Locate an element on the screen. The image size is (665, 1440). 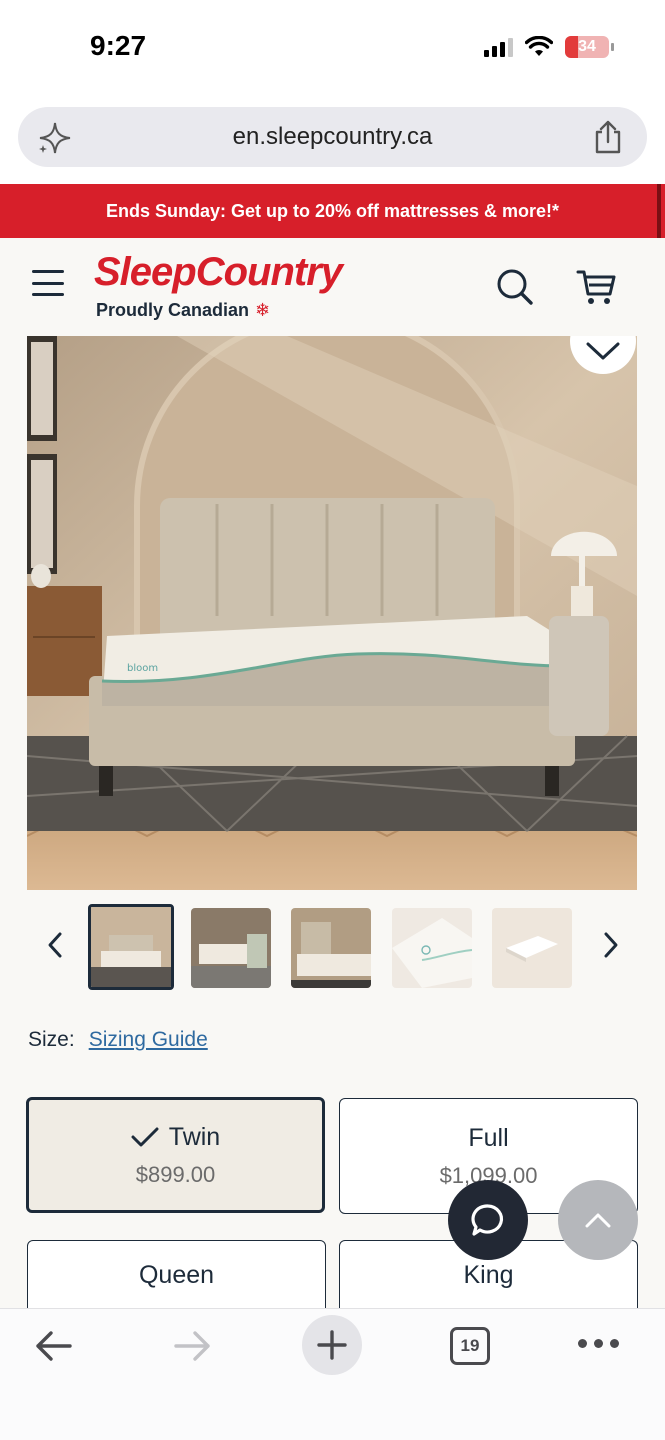
size-option-label: Queen is located at coordinates (176, 1275).